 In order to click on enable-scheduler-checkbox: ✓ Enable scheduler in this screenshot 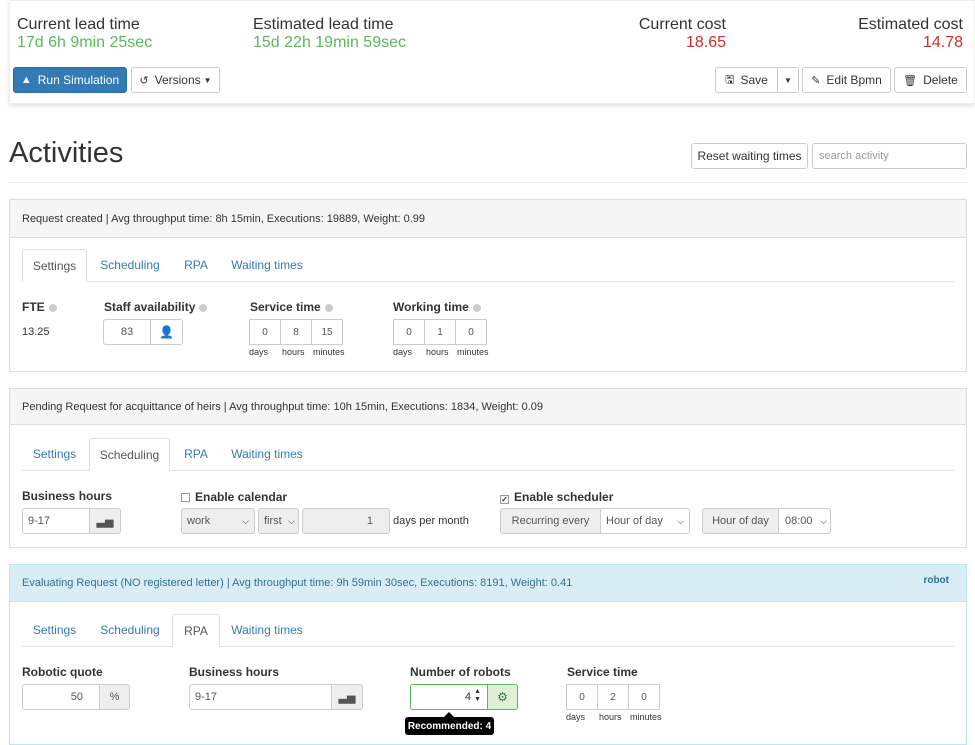, I will do `click(556, 497)`.